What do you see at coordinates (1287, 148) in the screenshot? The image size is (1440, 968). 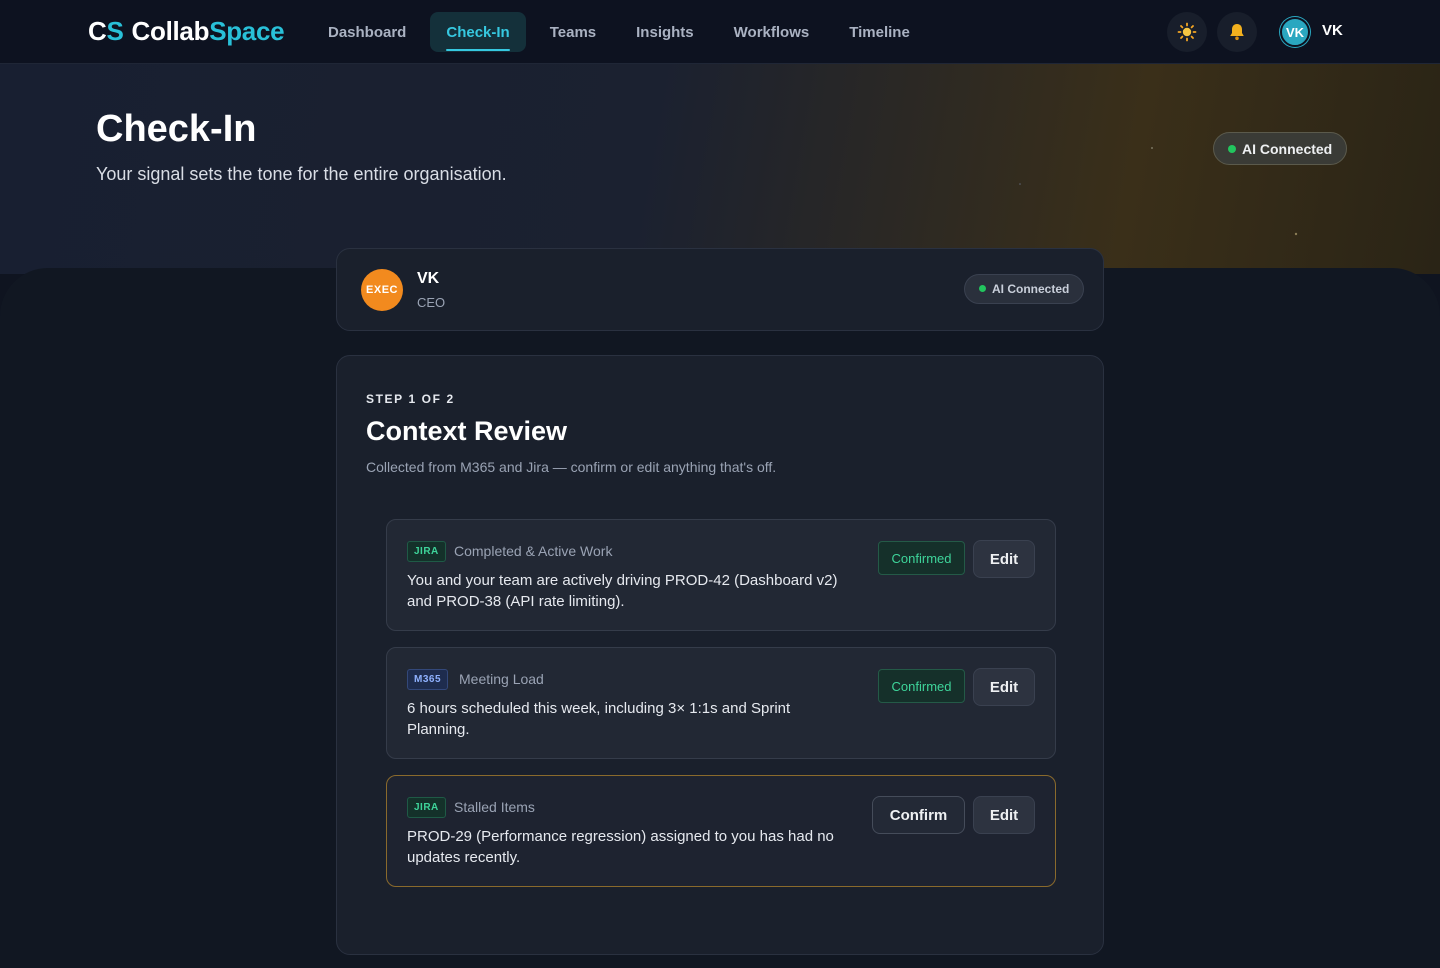 I see `ai-status-label: AI Connected` at bounding box center [1287, 148].